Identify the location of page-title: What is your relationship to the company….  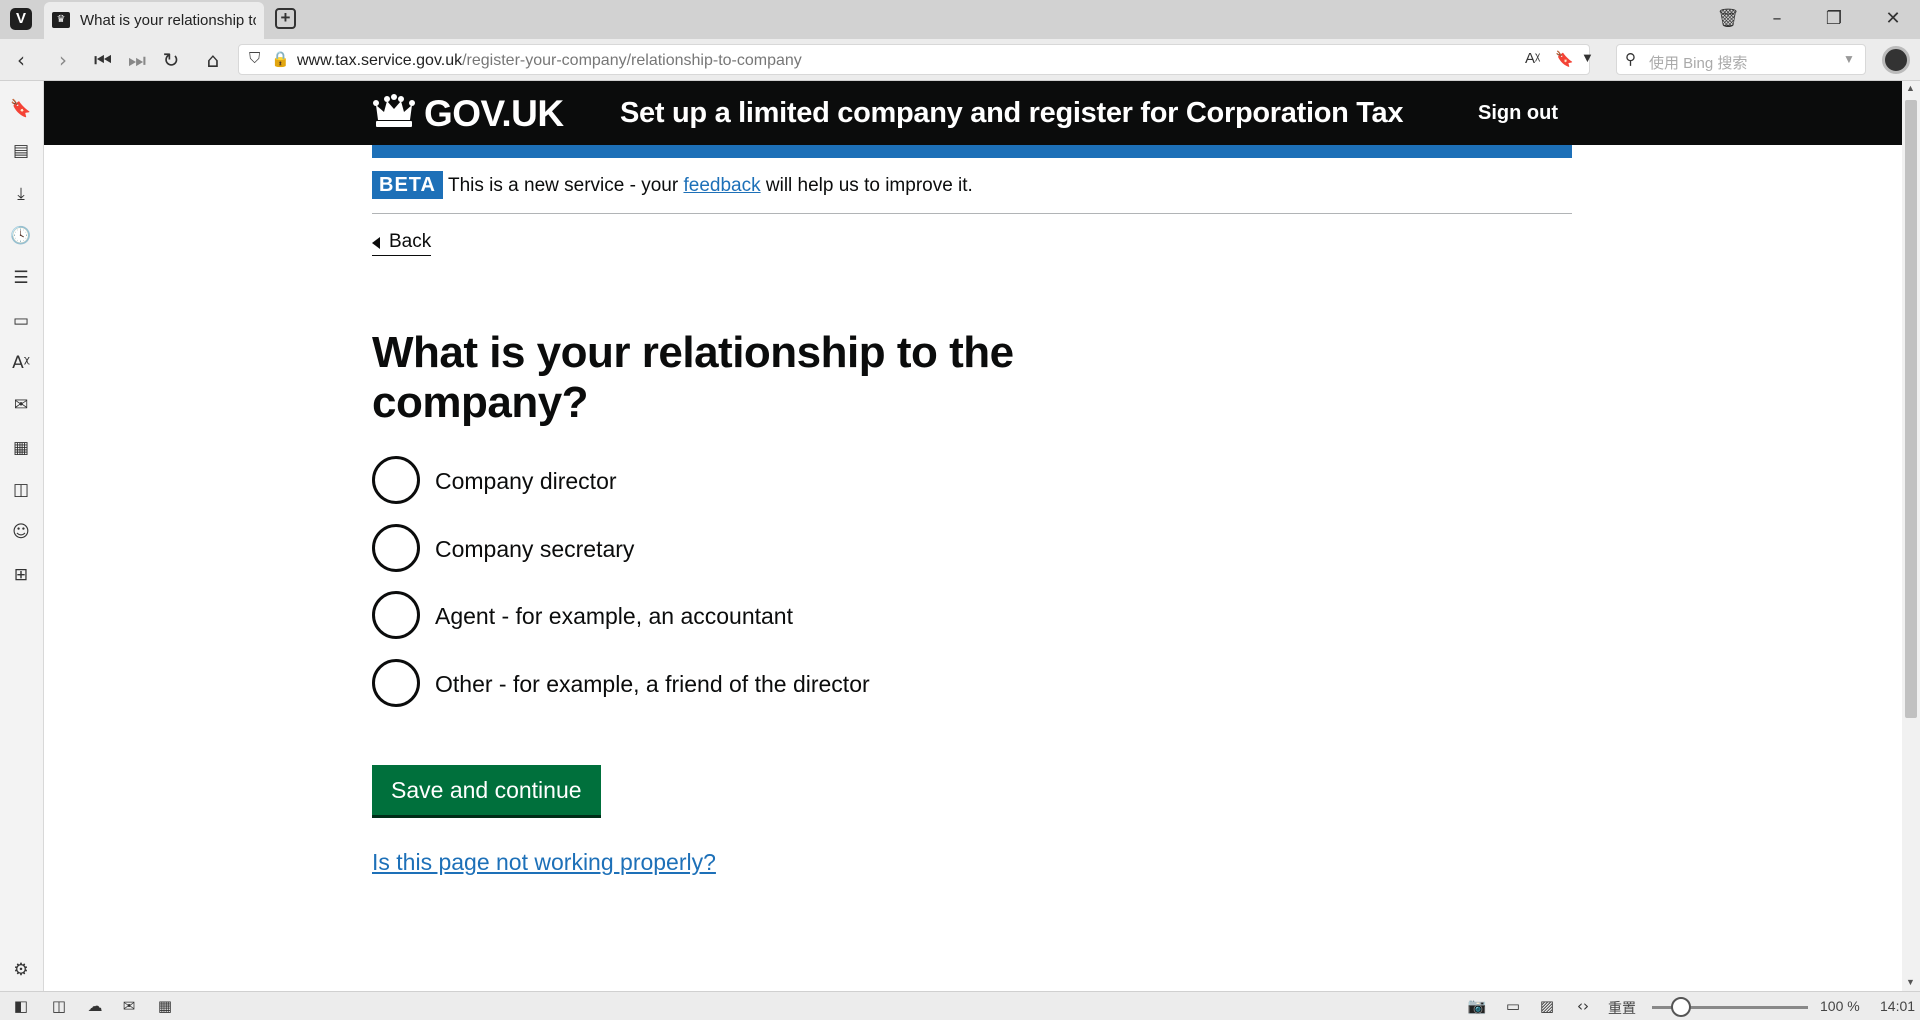
(693, 377).